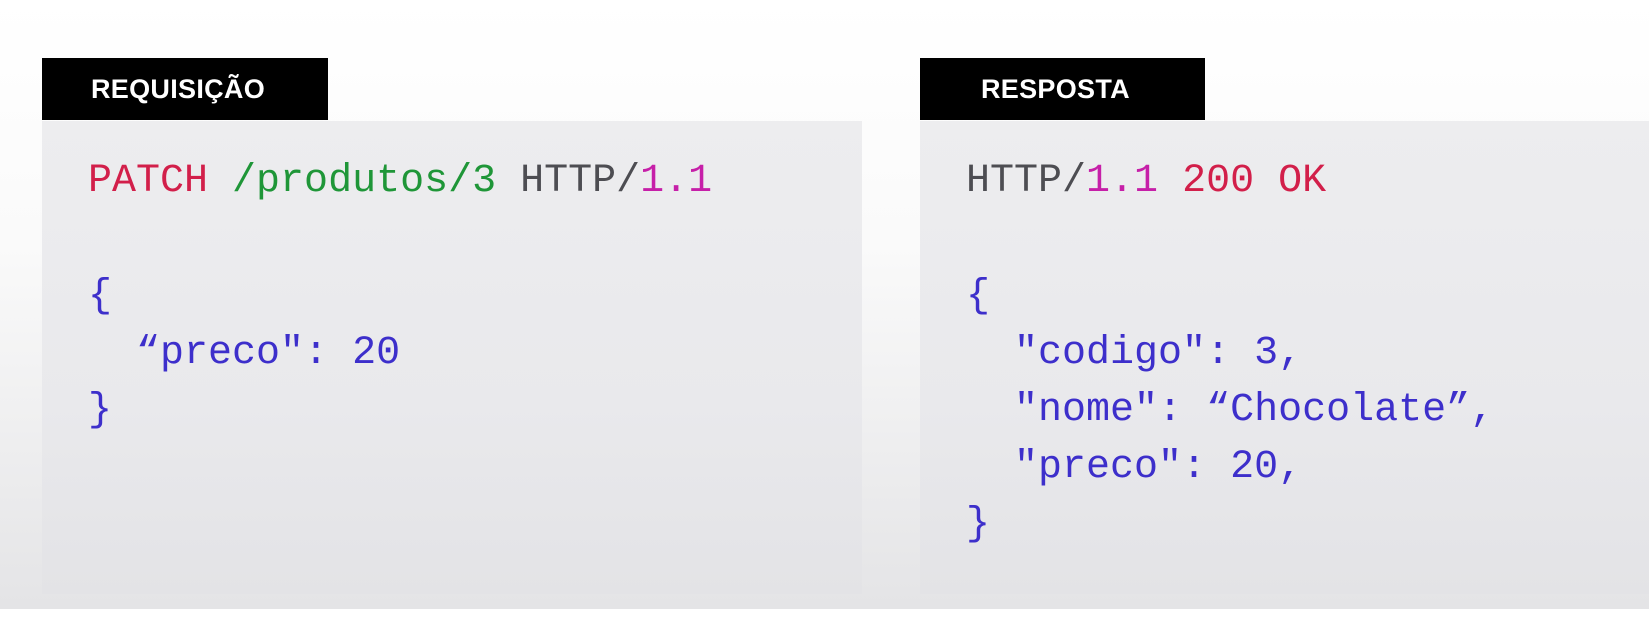 The image size is (1649, 617). Describe the element at coordinates (364, 181) in the screenshot. I see `request-path: /produtos/3` at that location.